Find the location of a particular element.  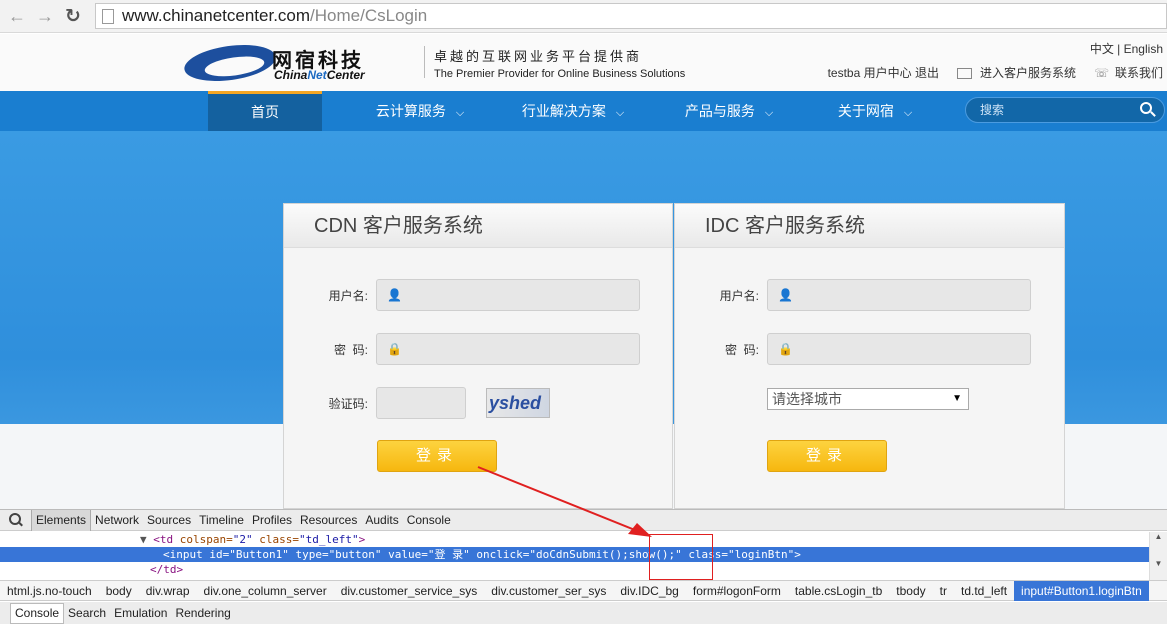

tab-sources: Sources is located at coordinates (169, 520).